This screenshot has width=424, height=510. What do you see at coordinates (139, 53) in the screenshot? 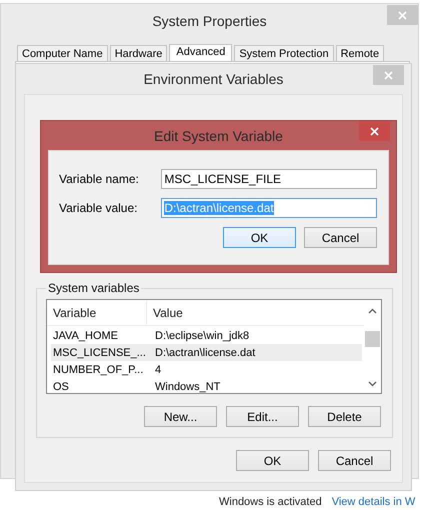
I see `tab: Hardware` at bounding box center [139, 53].